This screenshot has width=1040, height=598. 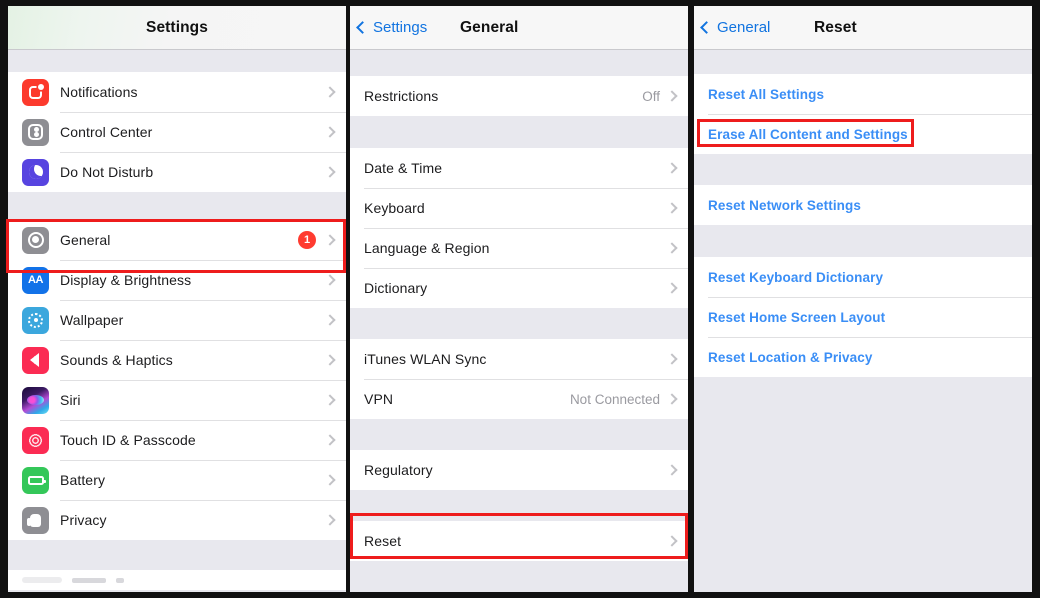 I want to click on status-badge: 1, so click(x=307, y=240).